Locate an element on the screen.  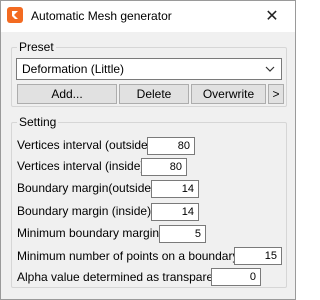
preset-group-label: Preset is located at coordinates (36, 47).